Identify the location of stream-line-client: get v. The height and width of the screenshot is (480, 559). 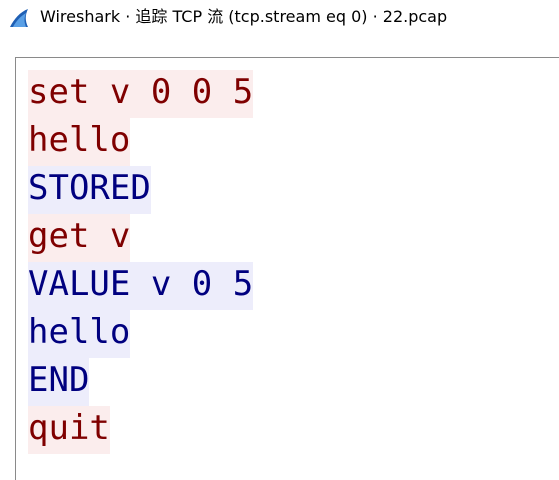
(140, 237).